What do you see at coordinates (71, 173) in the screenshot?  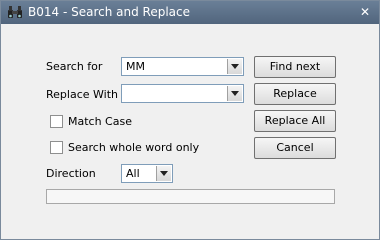 I see `direction-label: Direction` at bounding box center [71, 173].